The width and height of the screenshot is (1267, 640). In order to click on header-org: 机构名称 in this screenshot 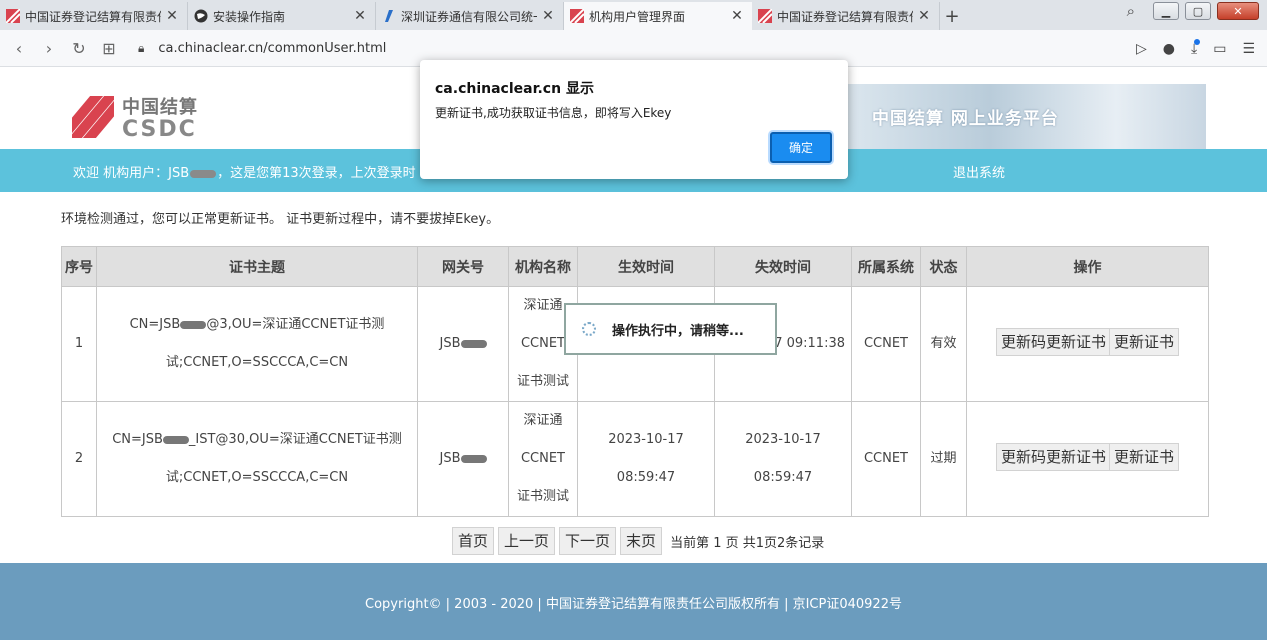, I will do `click(543, 266)`.